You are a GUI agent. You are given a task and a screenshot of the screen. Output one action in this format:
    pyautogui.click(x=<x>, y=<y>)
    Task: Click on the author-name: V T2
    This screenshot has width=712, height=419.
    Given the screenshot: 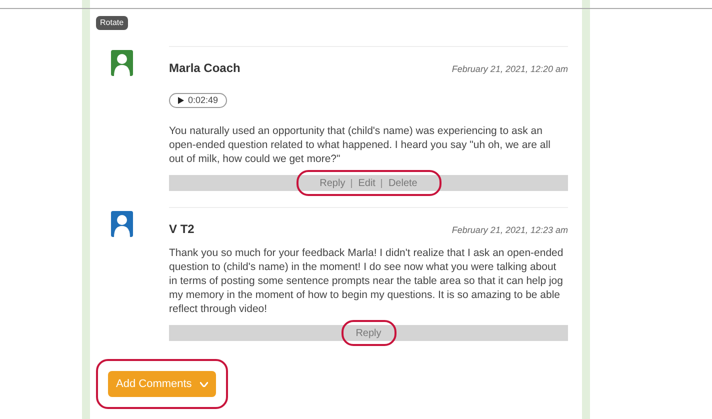 What is the action you would take?
    pyautogui.click(x=181, y=229)
    